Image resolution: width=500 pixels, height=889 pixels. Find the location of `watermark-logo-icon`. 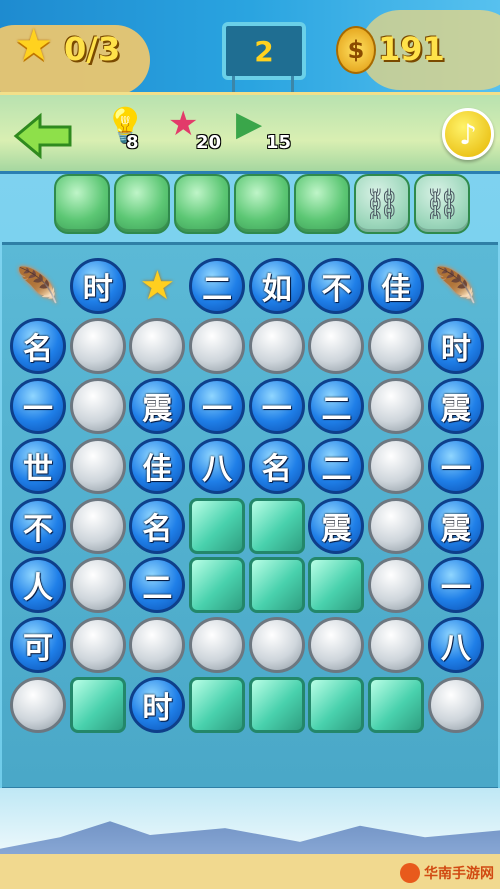

watermark-logo-icon is located at coordinates (410, 873).